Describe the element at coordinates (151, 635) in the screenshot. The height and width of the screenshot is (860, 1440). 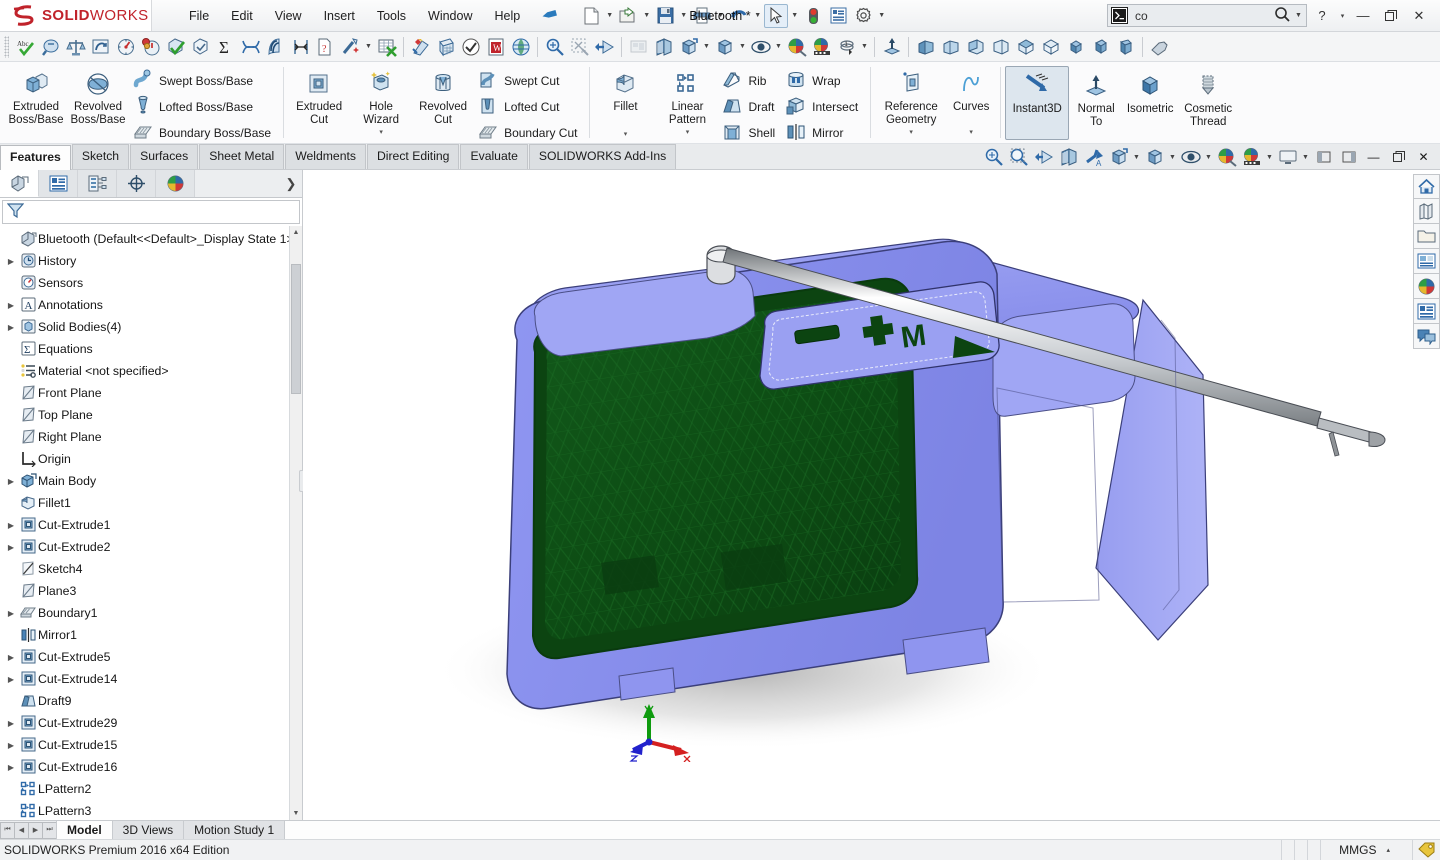
I see `tree-node: Mirror1` at that location.